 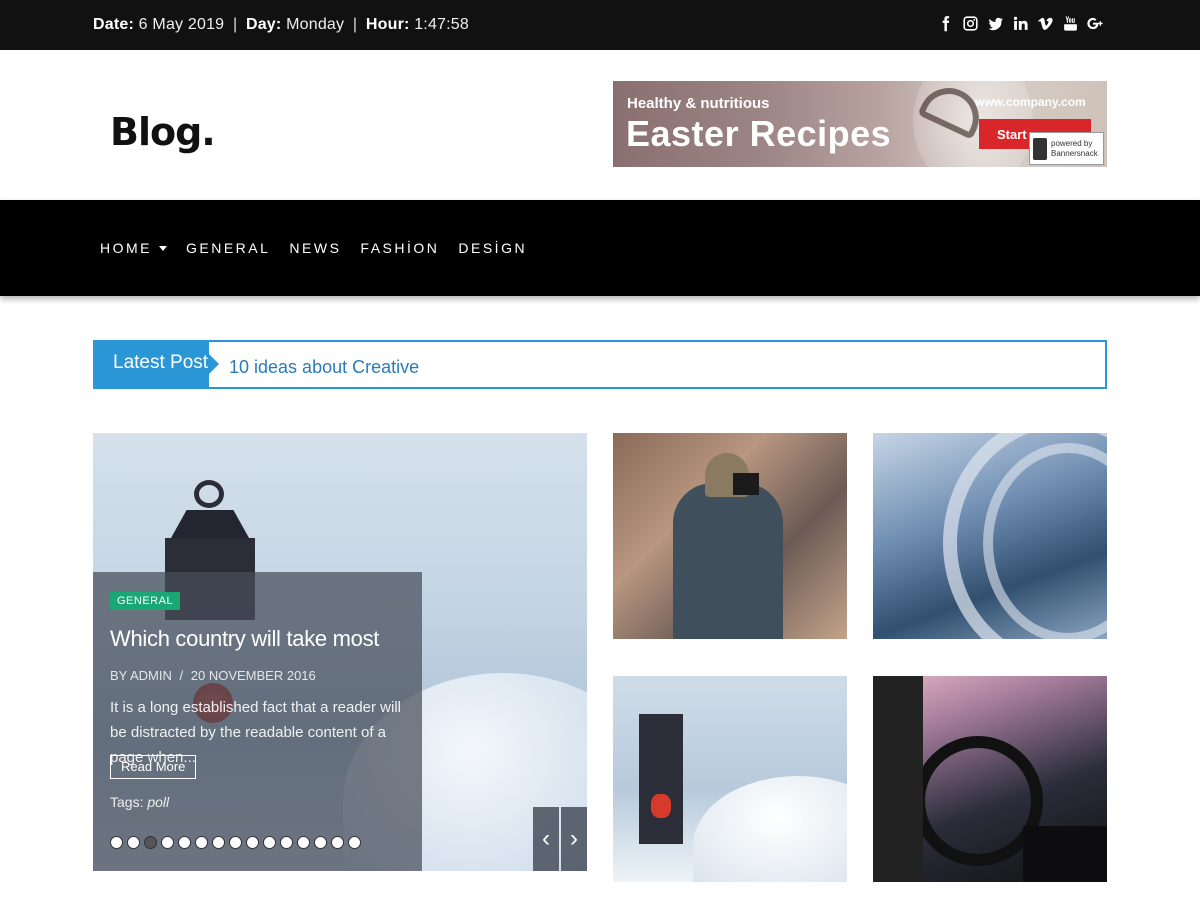 I want to click on powered-by-label: powered by, so click(x=1072, y=143).